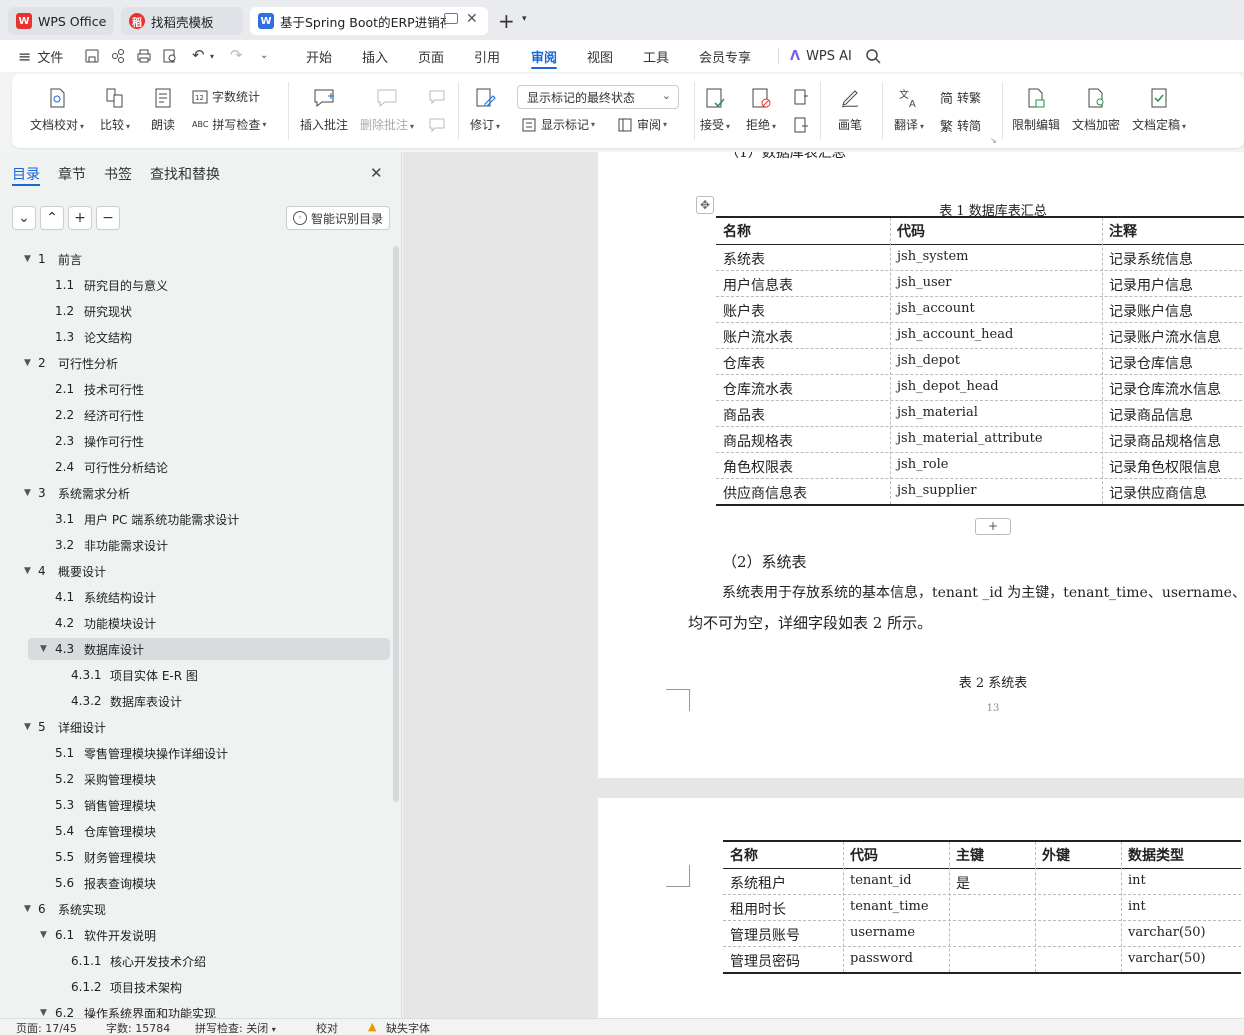  I want to click on toc-item: 5.2 采购管理模块, so click(195, 779).